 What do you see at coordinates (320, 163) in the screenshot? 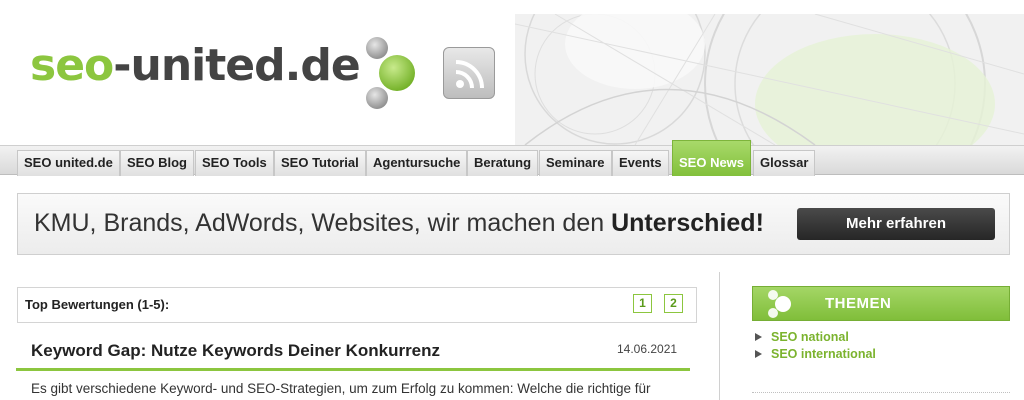
I see `nav-item-seo-tutorial: SEO Tutorial` at bounding box center [320, 163].